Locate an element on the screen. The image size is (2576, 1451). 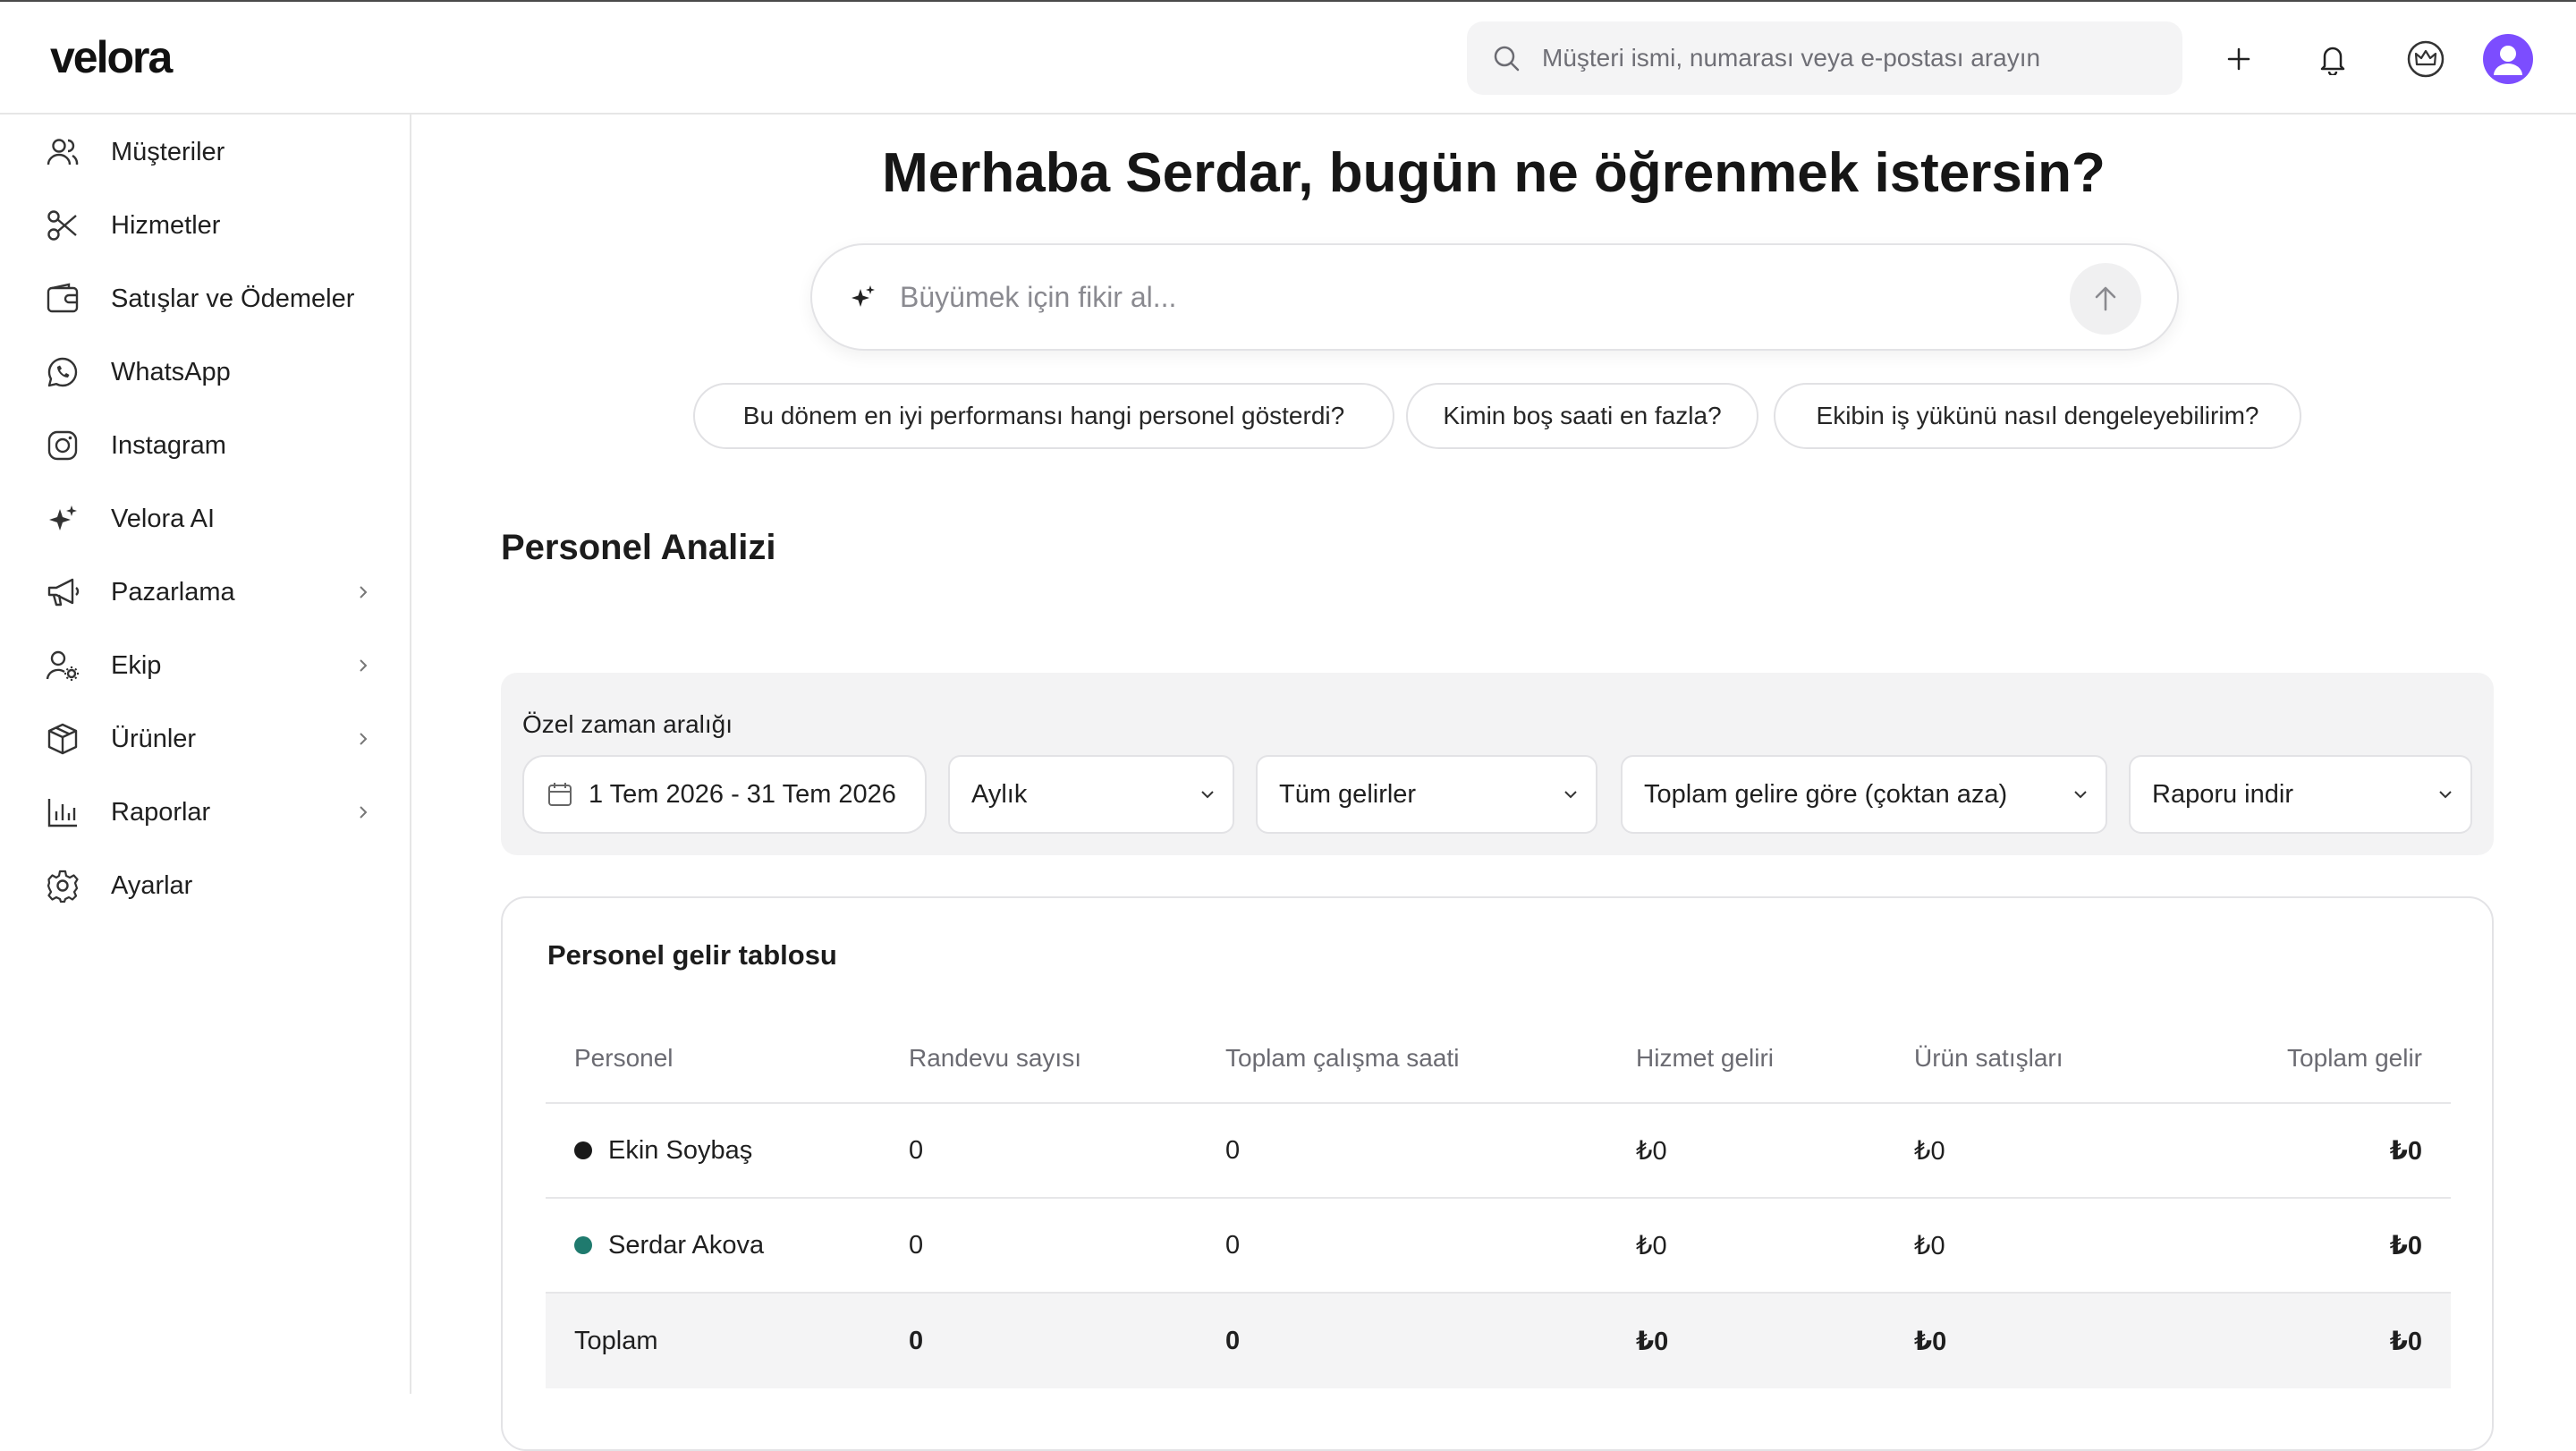
sidebar-item-label: Ayarlar is located at coordinates (152, 885).